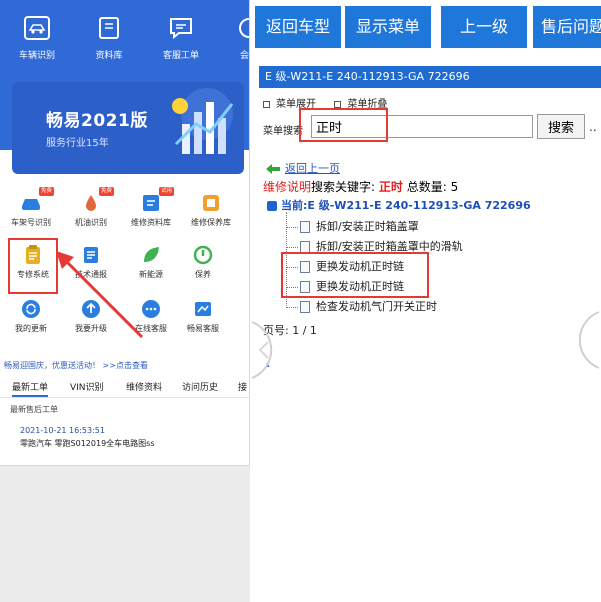  I want to click on highlight-search-input, so click(343, 125).